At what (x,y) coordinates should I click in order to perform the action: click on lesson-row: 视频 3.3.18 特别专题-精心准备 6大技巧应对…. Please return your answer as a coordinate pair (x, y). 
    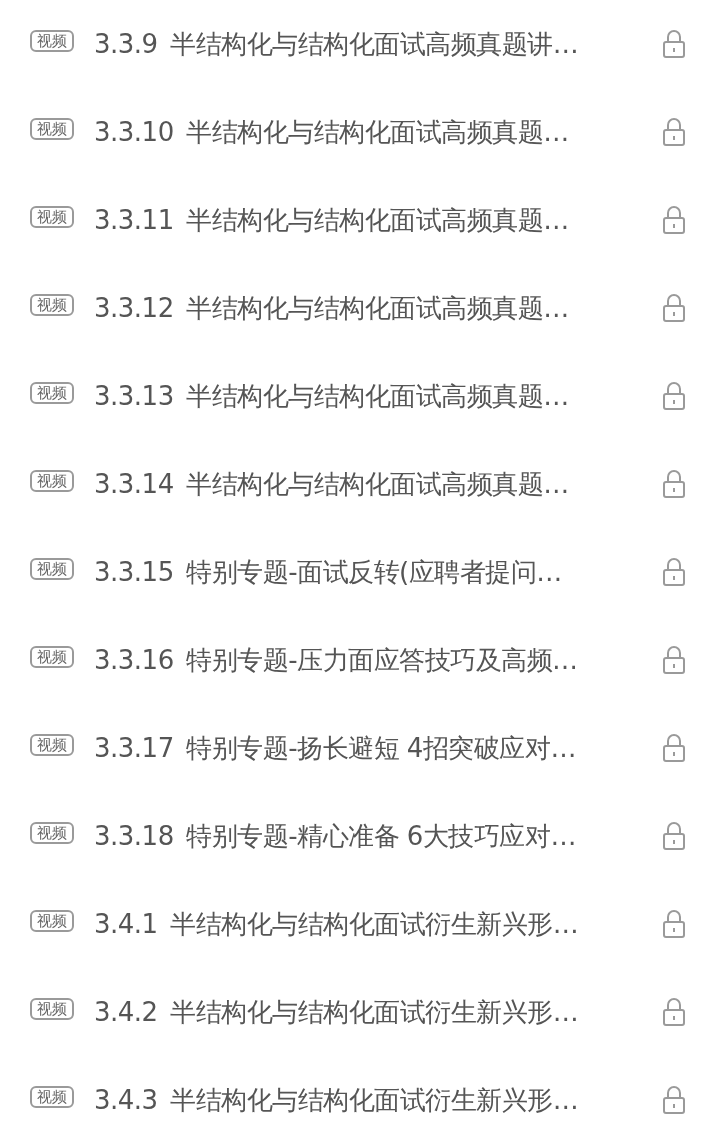
    Looking at the image, I should click on (360, 836).